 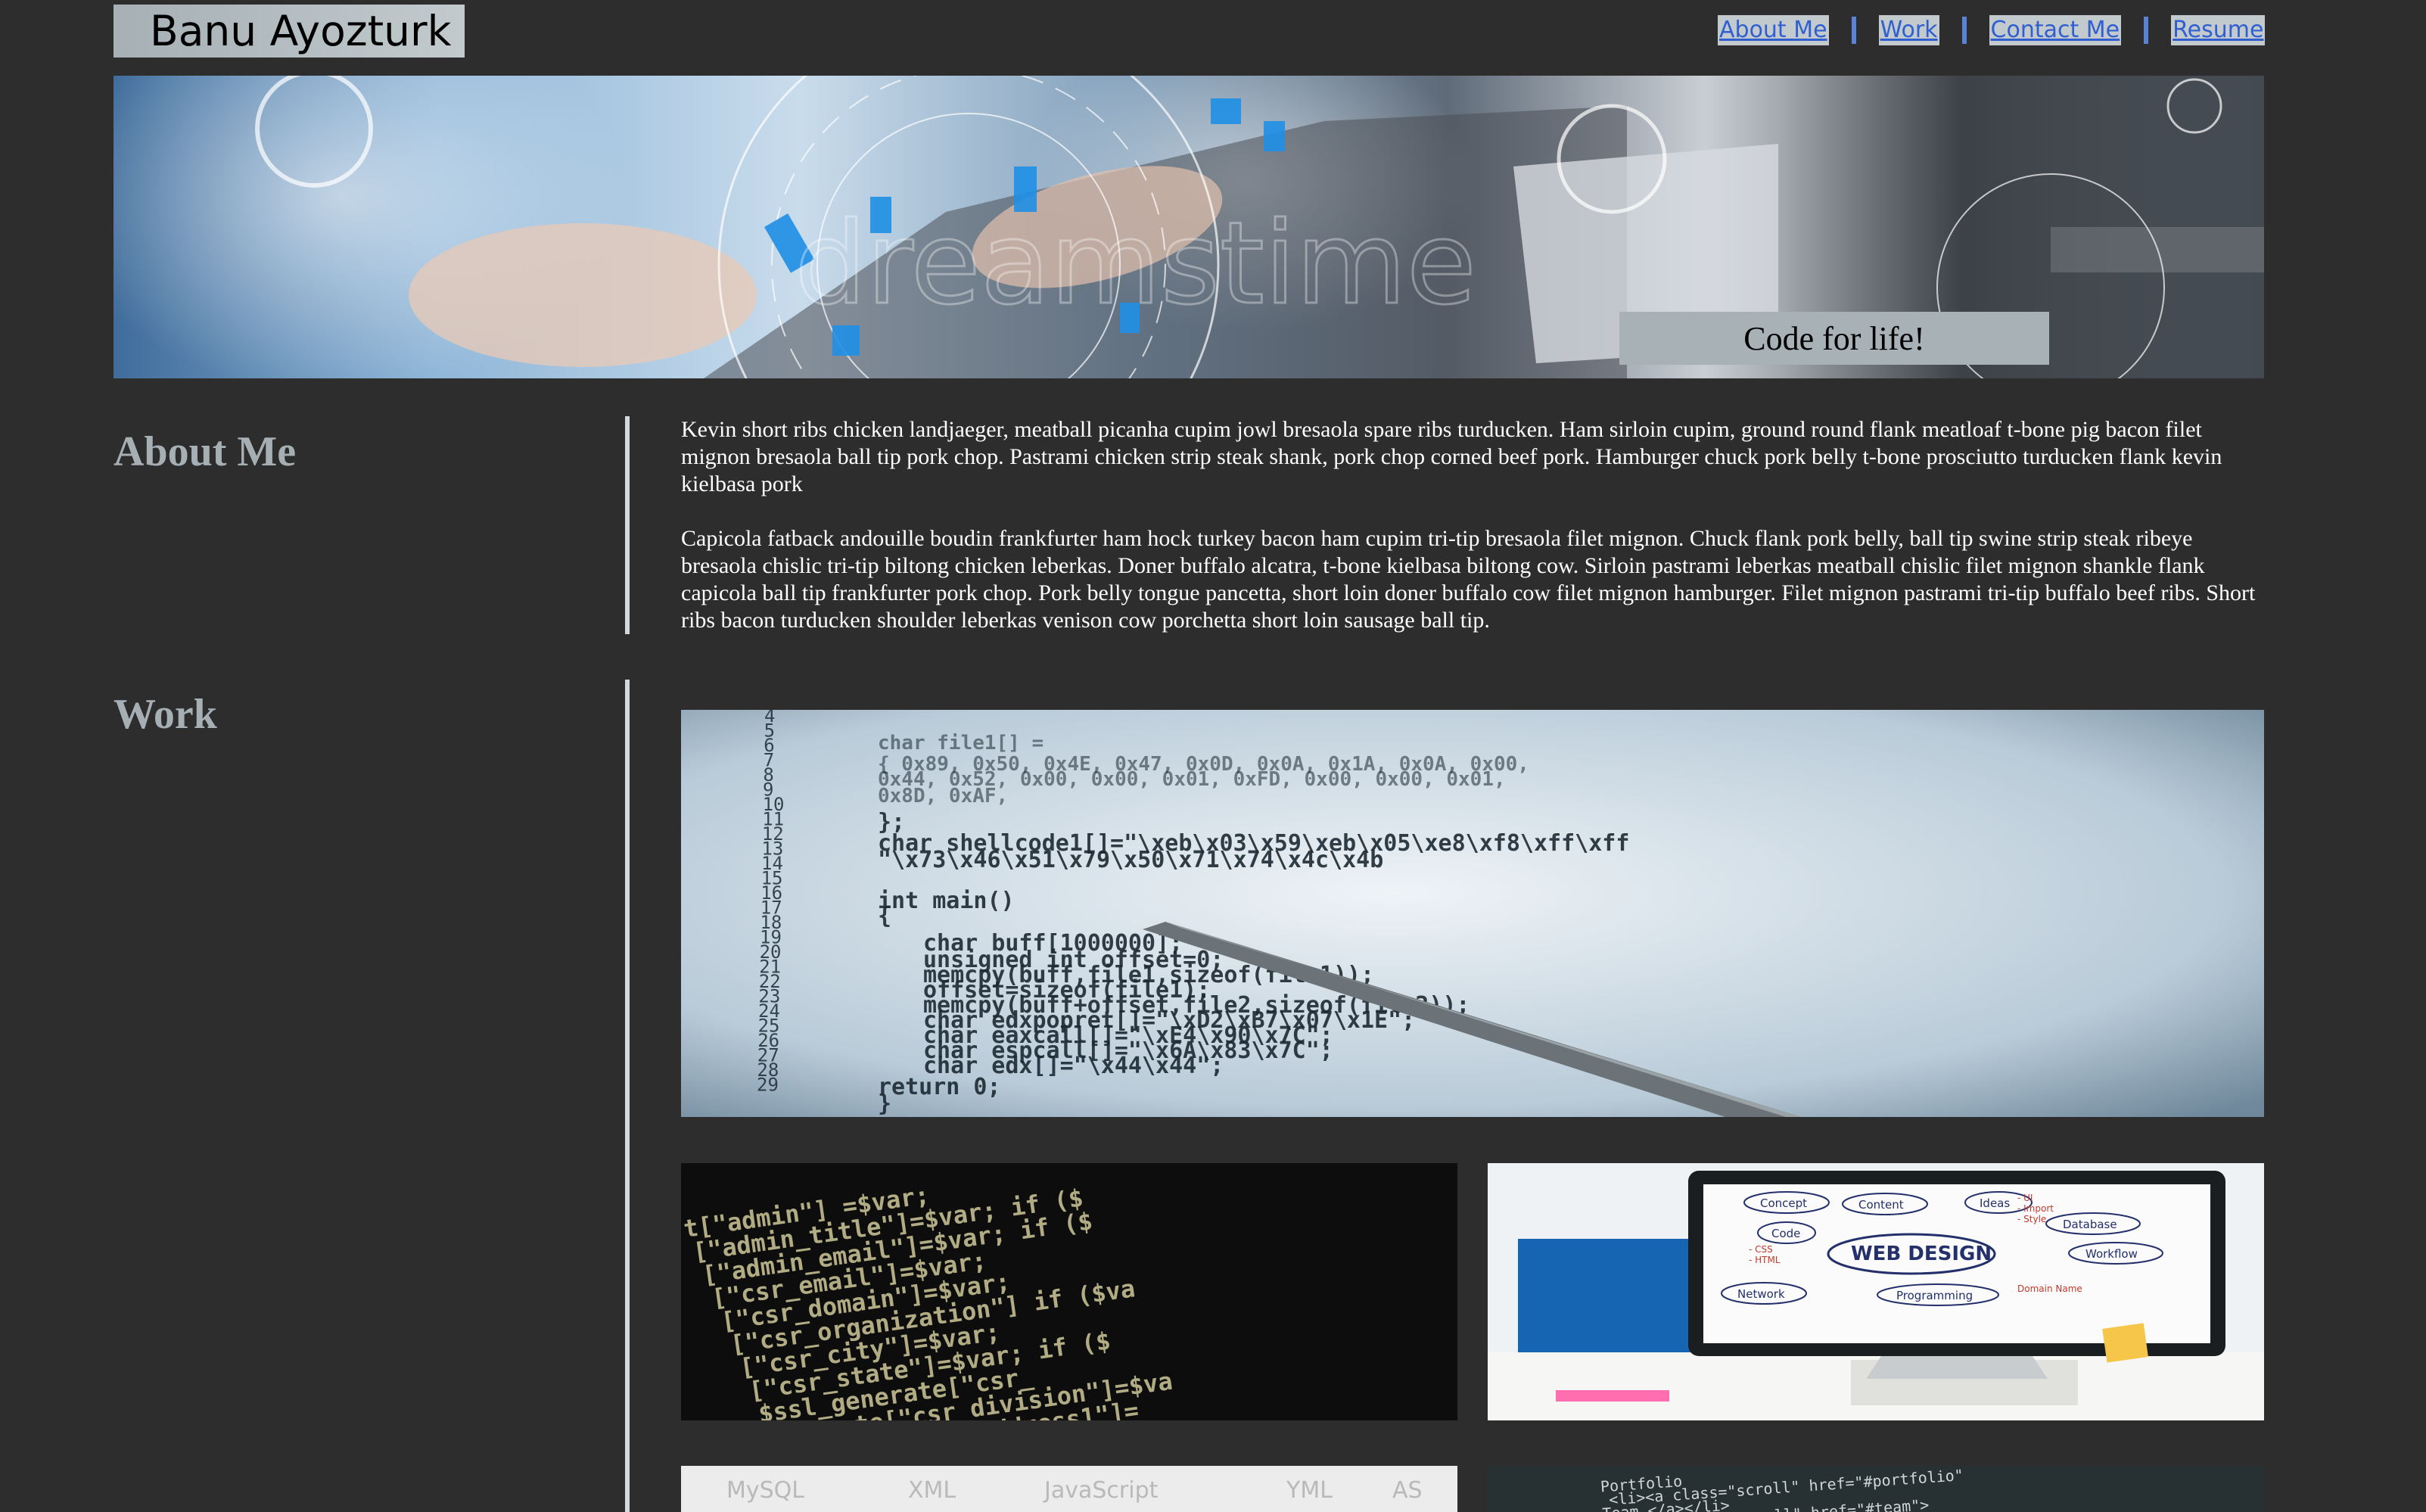 What do you see at coordinates (627, 525) in the screenshot?
I see `about-divider` at bounding box center [627, 525].